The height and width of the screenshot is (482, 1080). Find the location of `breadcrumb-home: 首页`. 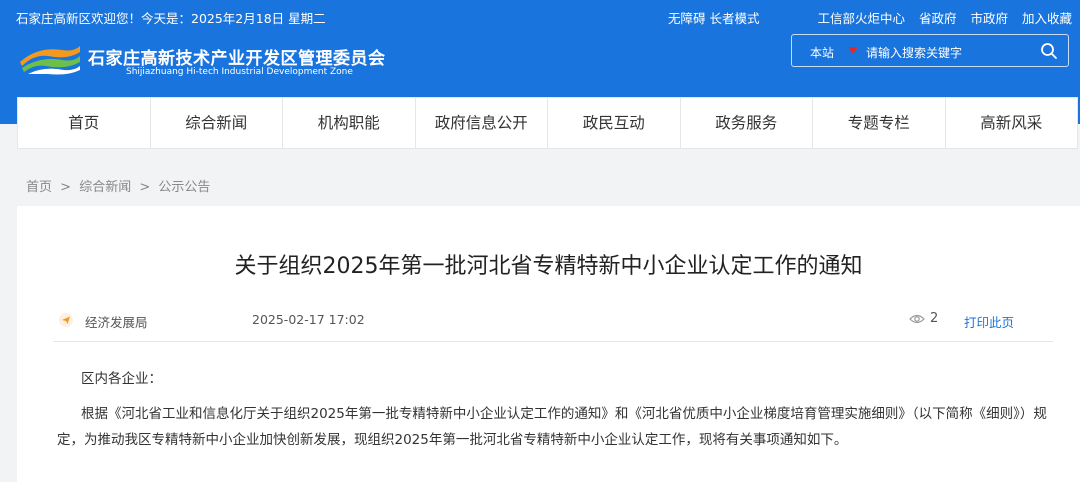

breadcrumb-home: 首页 is located at coordinates (39, 187).